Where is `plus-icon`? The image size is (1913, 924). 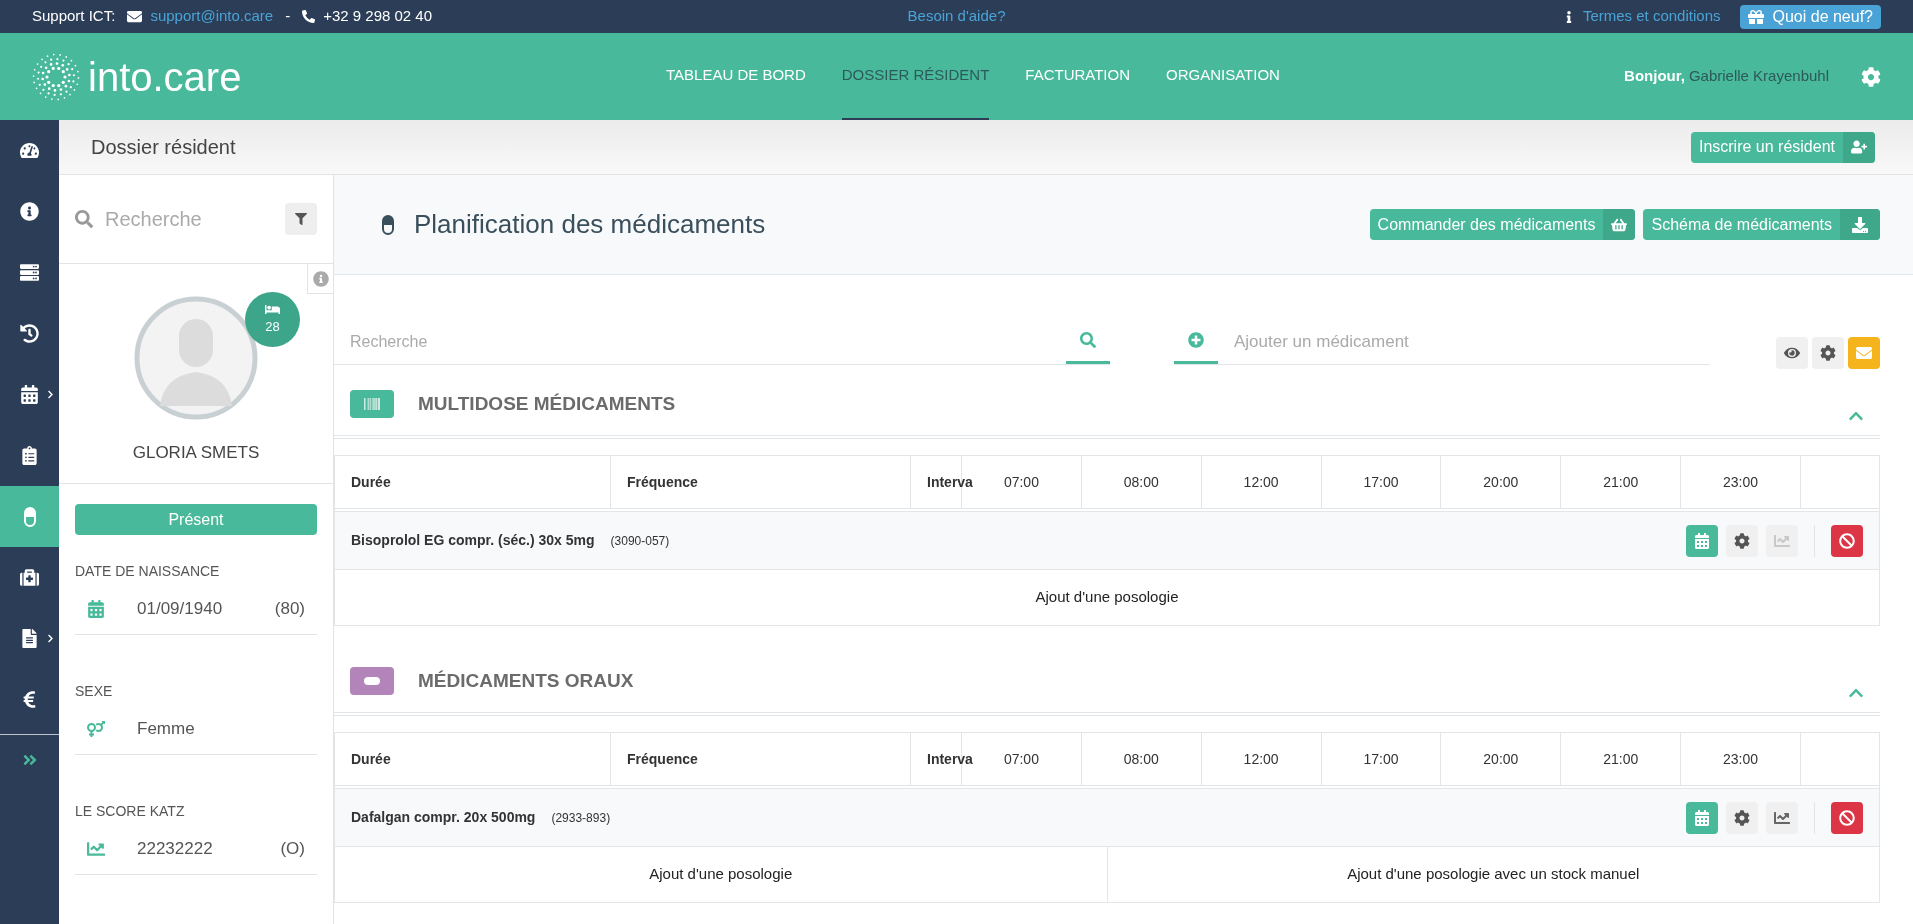 plus-icon is located at coordinates (1196, 340).